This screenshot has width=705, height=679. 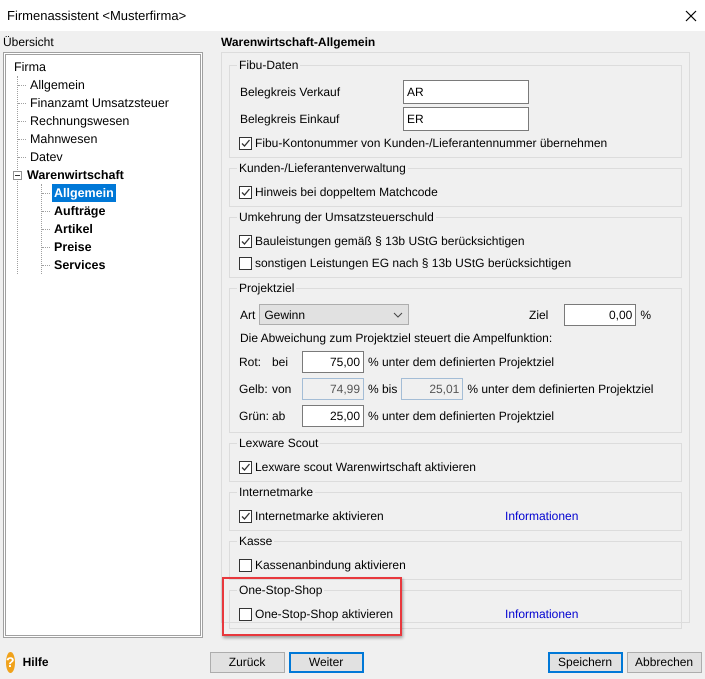 What do you see at coordinates (80, 121) in the screenshot?
I see `tree-item: Rechnungswesen` at bounding box center [80, 121].